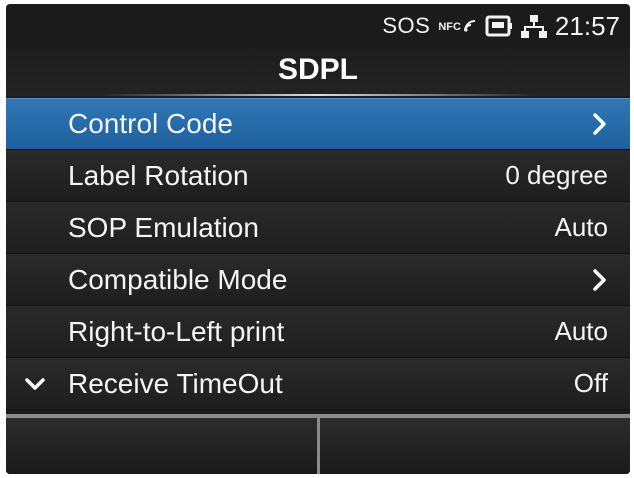  What do you see at coordinates (318, 95) in the screenshot?
I see `title-underline` at bounding box center [318, 95].